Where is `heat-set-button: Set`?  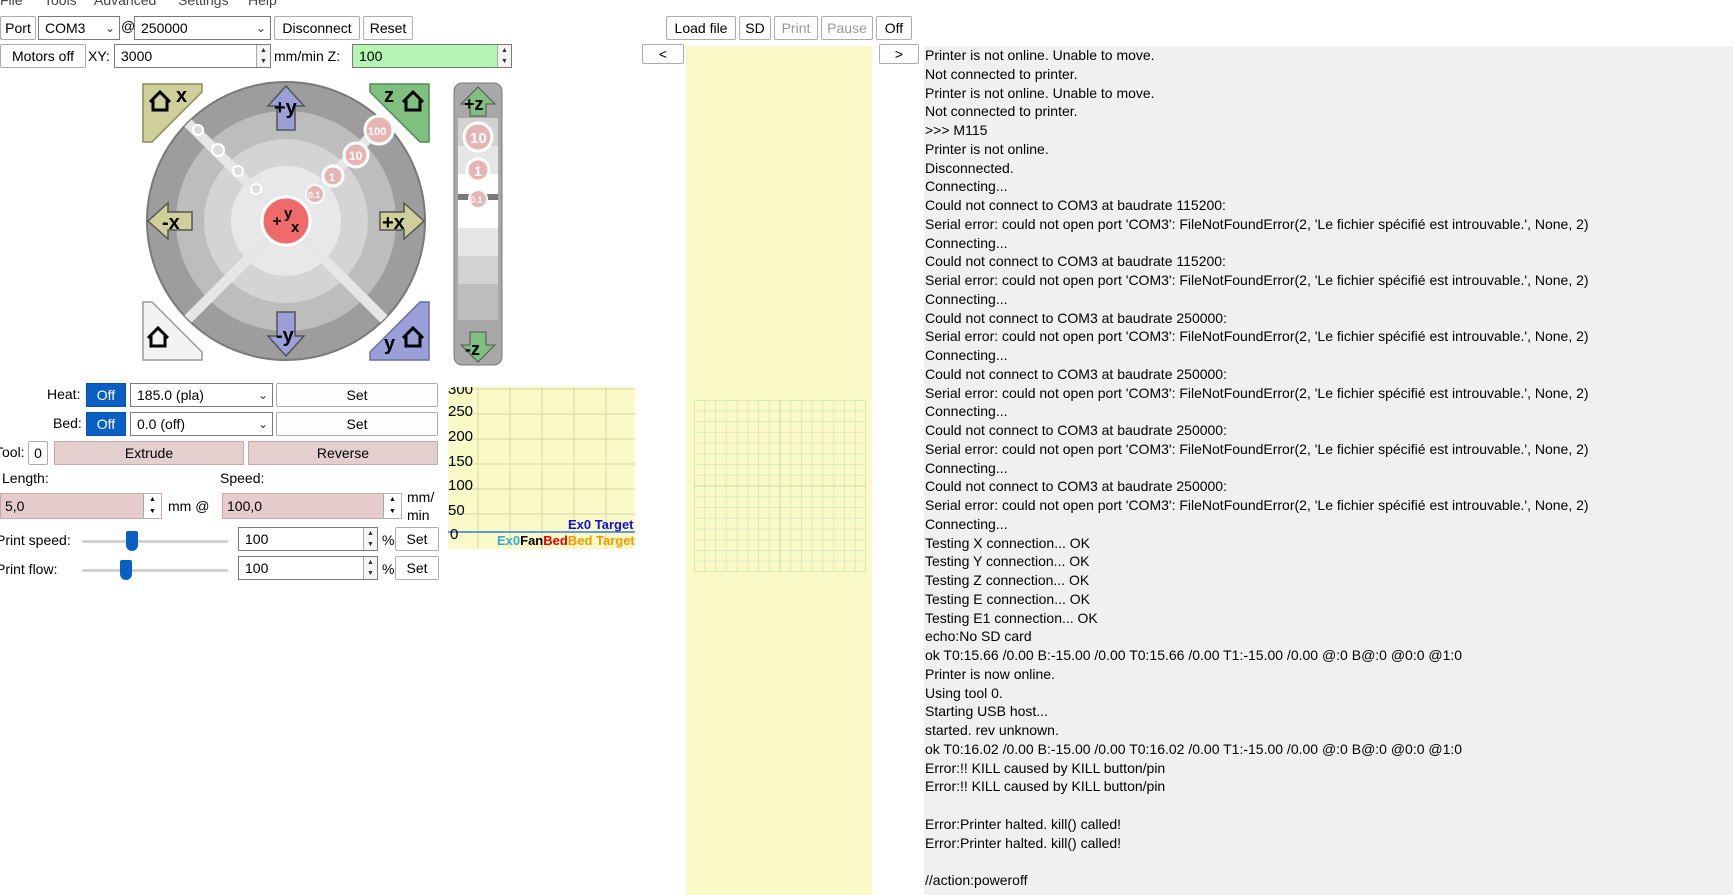
heat-set-button: Set is located at coordinates (357, 395).